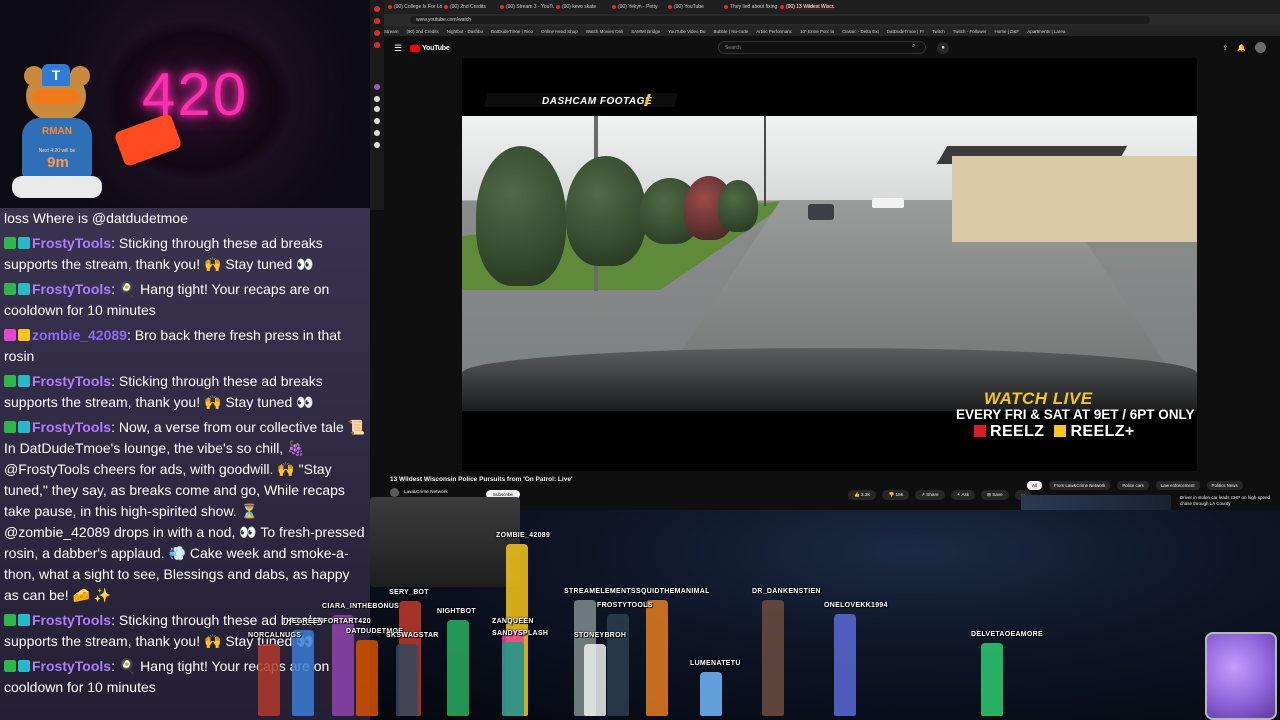 The height and width of the screenshot is (720, 1280). I want to click on browser-tab: (90) College Is For Lovers, so click(415, 7).